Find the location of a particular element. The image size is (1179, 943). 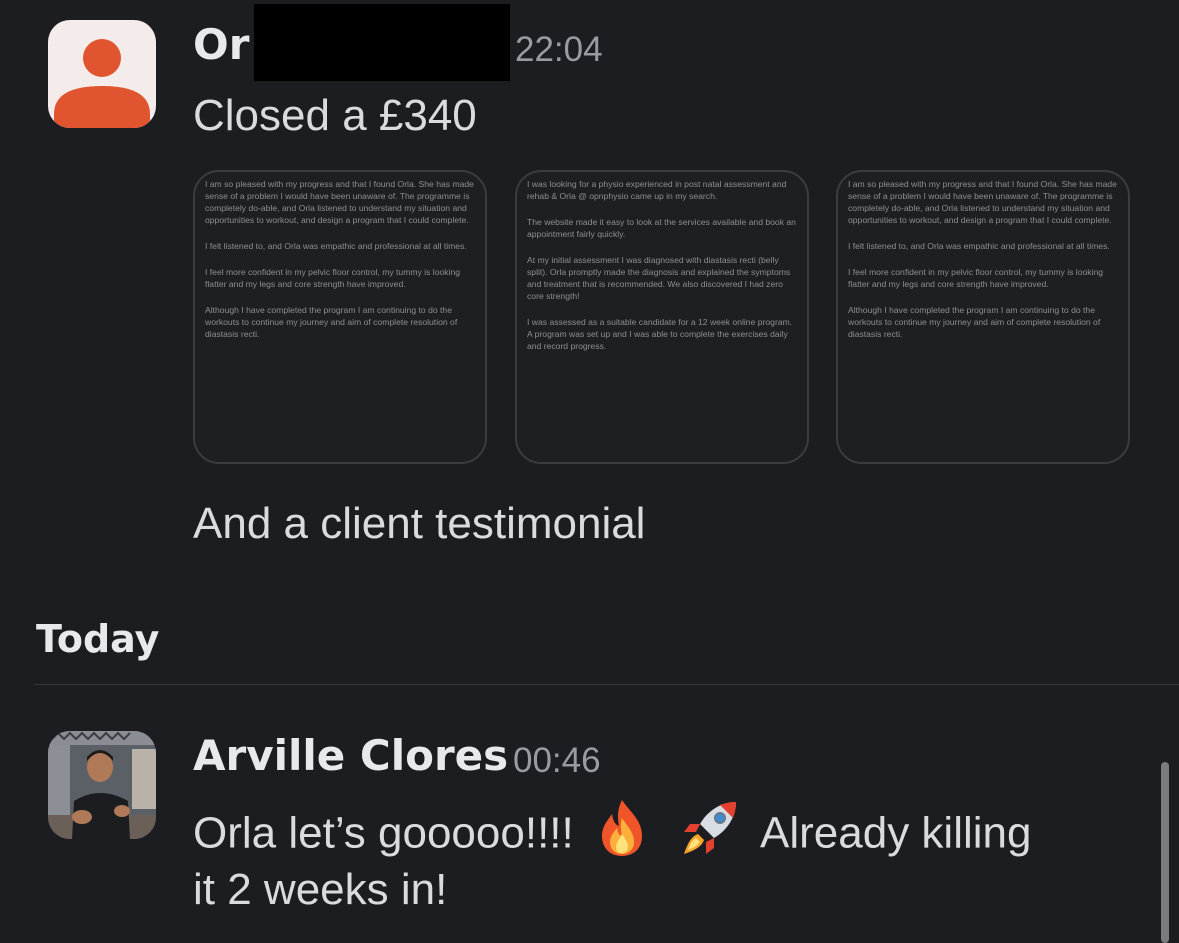

rocket-emoji is located at coordinates (710, 836).